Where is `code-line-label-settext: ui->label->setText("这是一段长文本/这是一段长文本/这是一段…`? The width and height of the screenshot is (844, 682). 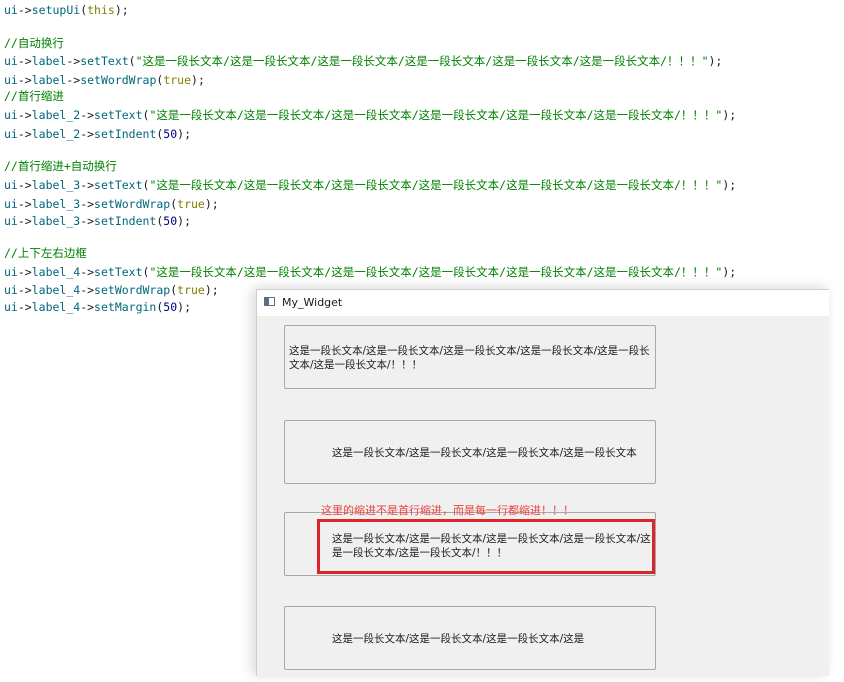
code-line-label-settext: ui->label->setText("这是一段长文本/这是一段长文本/这是一段… is located at coordinates (363, 61).